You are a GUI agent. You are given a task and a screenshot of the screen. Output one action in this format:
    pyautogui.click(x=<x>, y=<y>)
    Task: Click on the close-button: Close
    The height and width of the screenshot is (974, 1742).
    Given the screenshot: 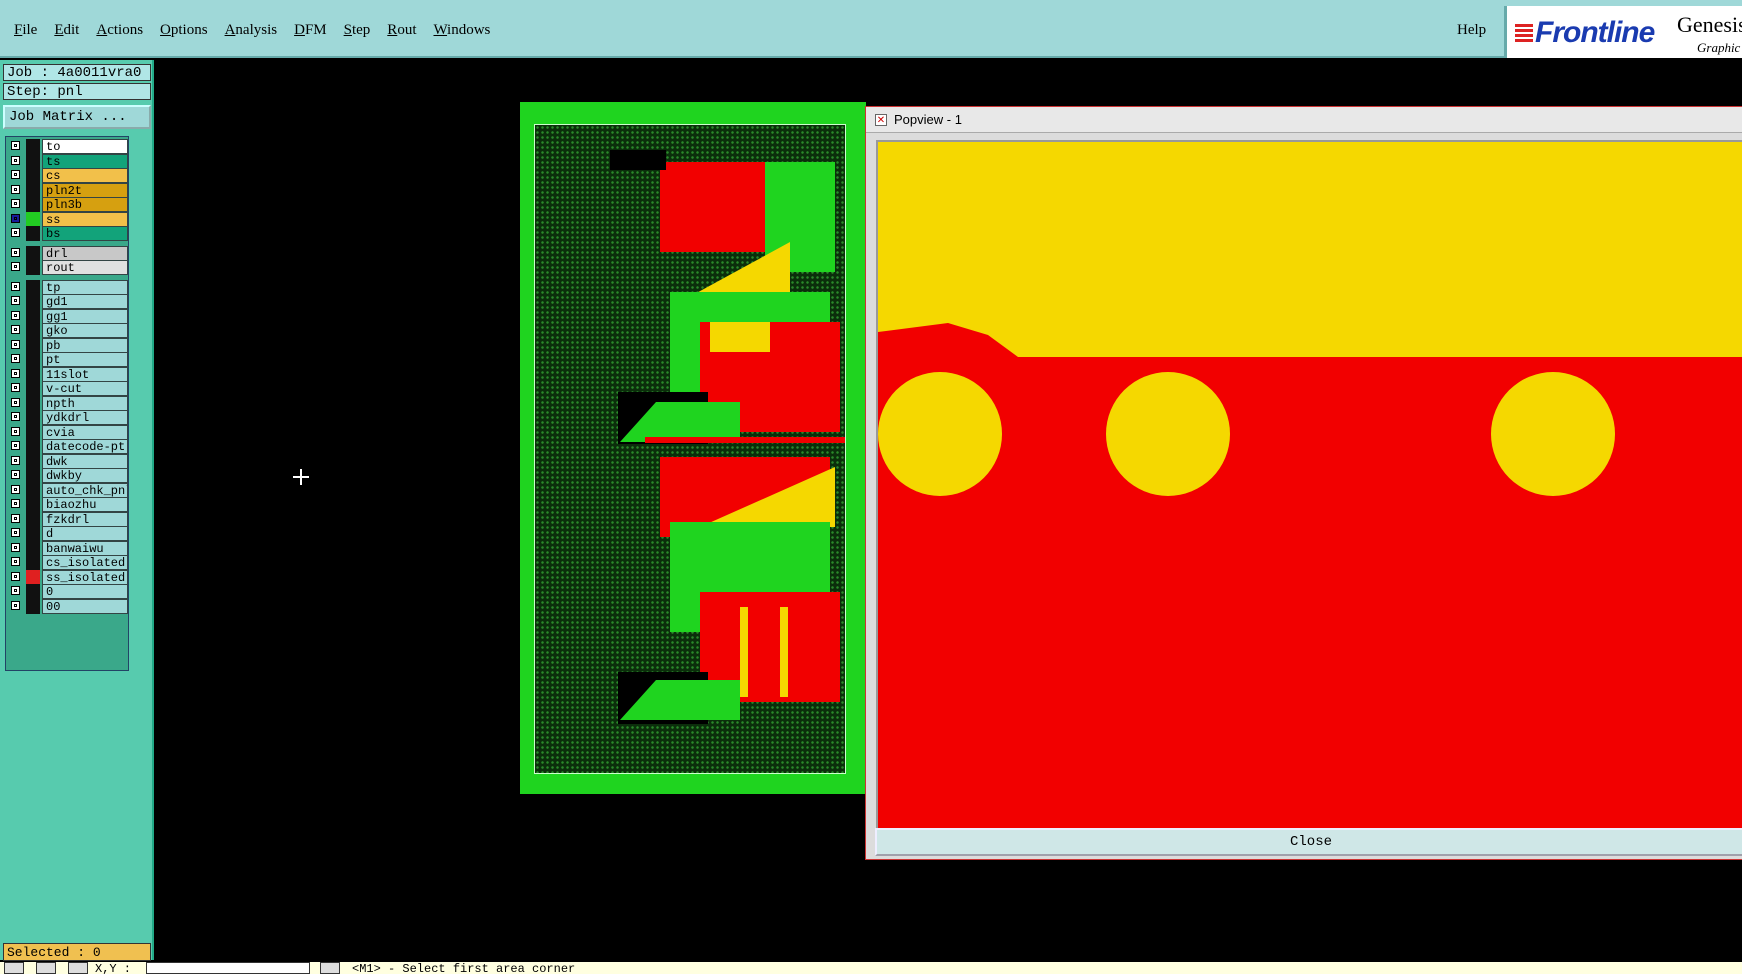 What is the action you would take?
    pyautogui.click(x=1308, y=842)
    